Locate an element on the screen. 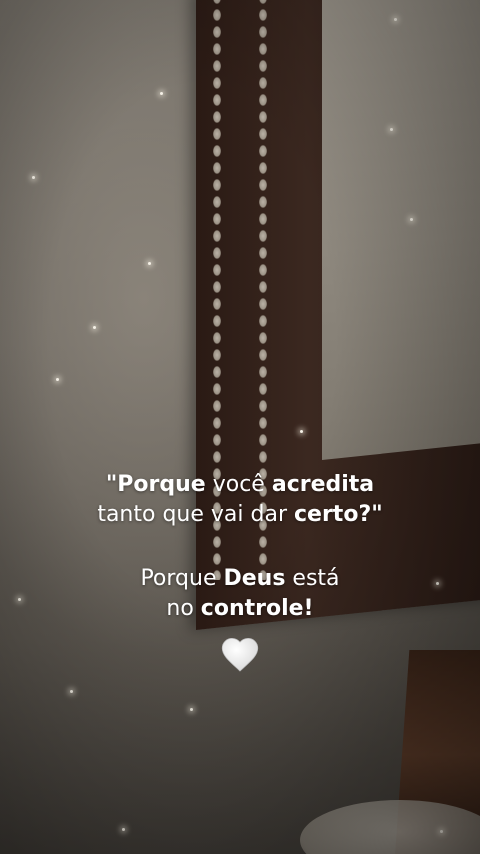 Image resolution: width=480 pixels, height=854 pixels. answer-word: no is located at coordinates (183, 608).